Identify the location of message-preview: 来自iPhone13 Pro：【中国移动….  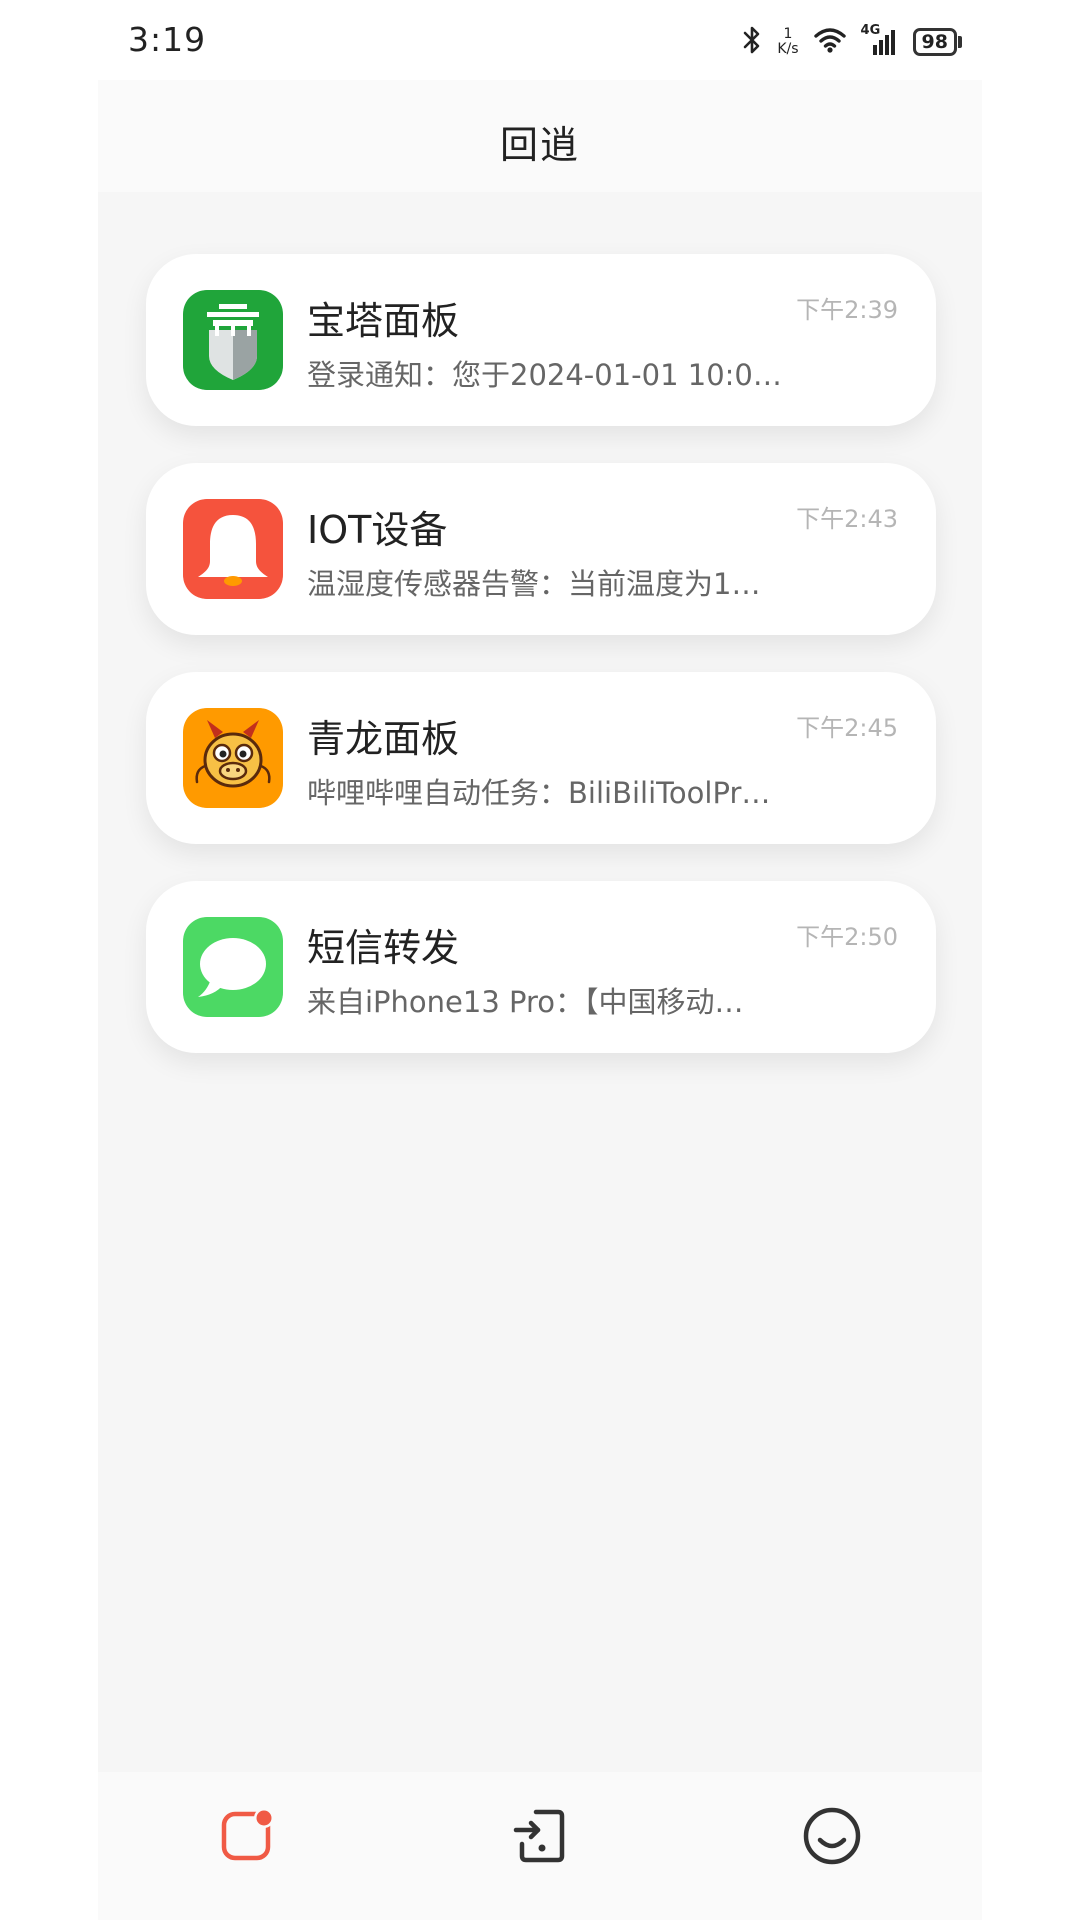
(525, 1002).